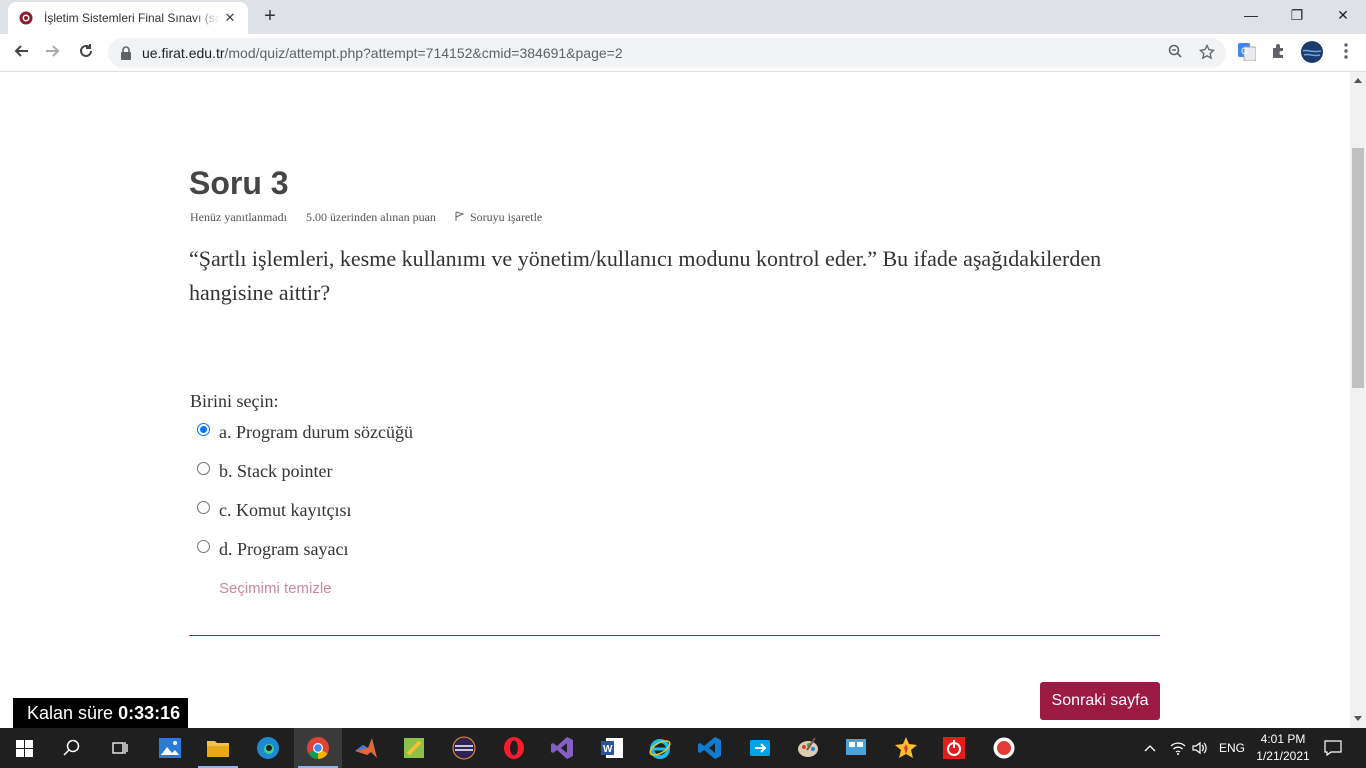  Describe the element at coordinates (370, 217) in the screenshot. I see `question-points: 5.00 üzerinden alınan puan` at that location.